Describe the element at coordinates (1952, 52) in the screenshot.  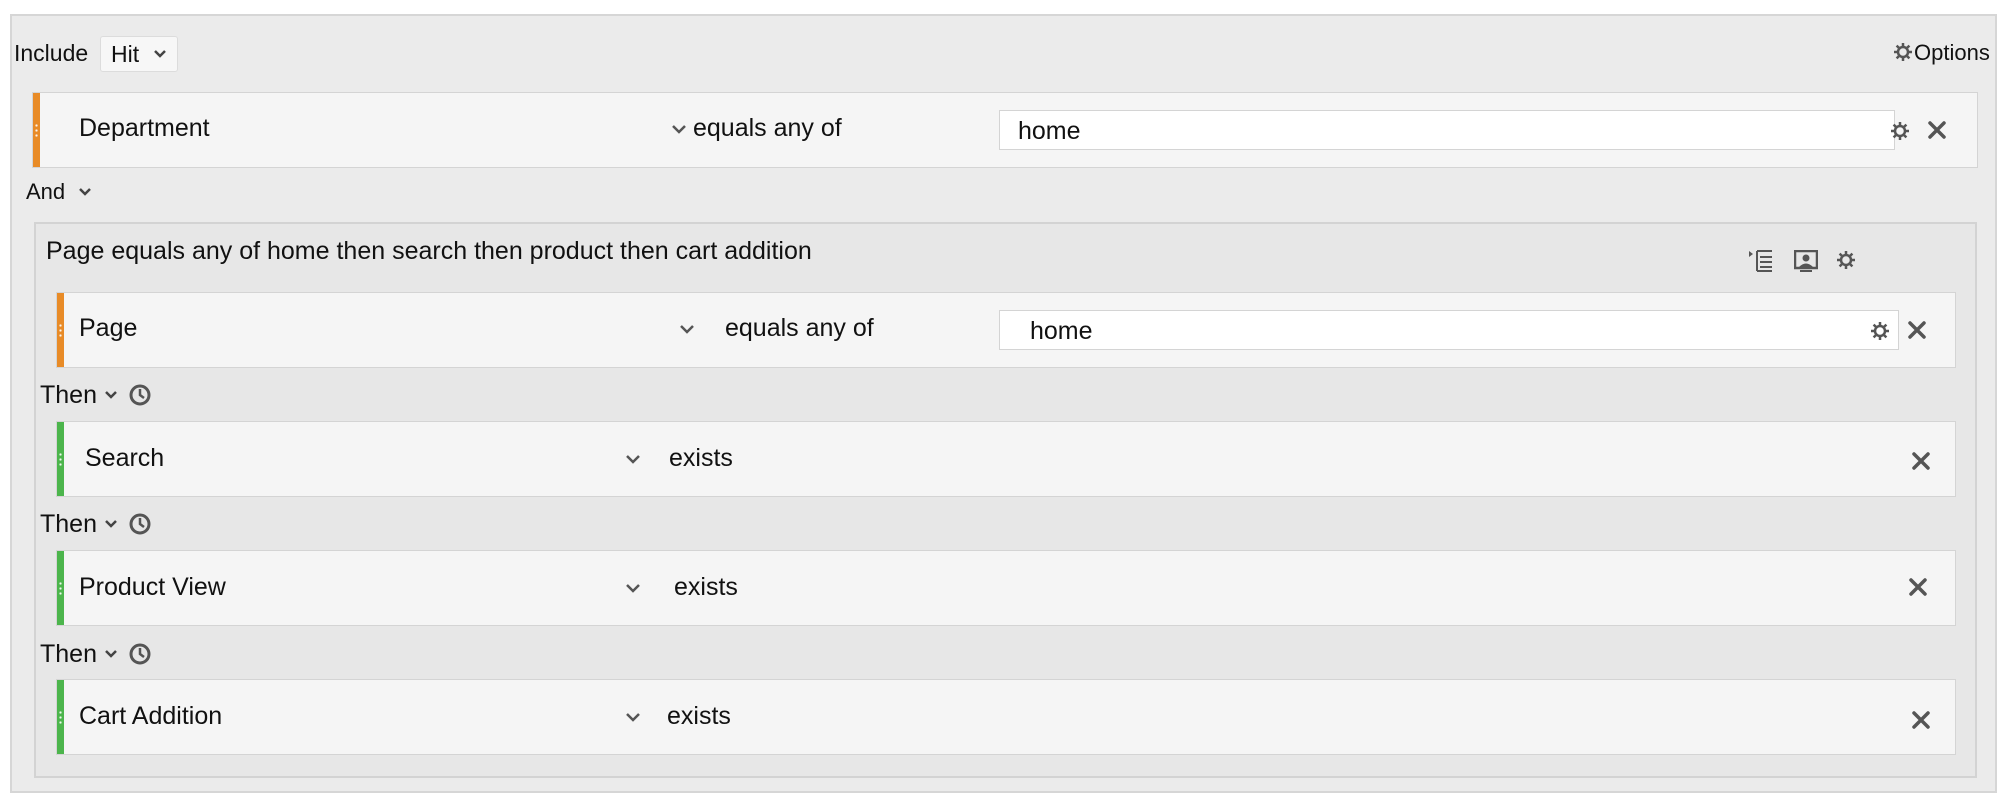
I see `options-label: Options` at that location.